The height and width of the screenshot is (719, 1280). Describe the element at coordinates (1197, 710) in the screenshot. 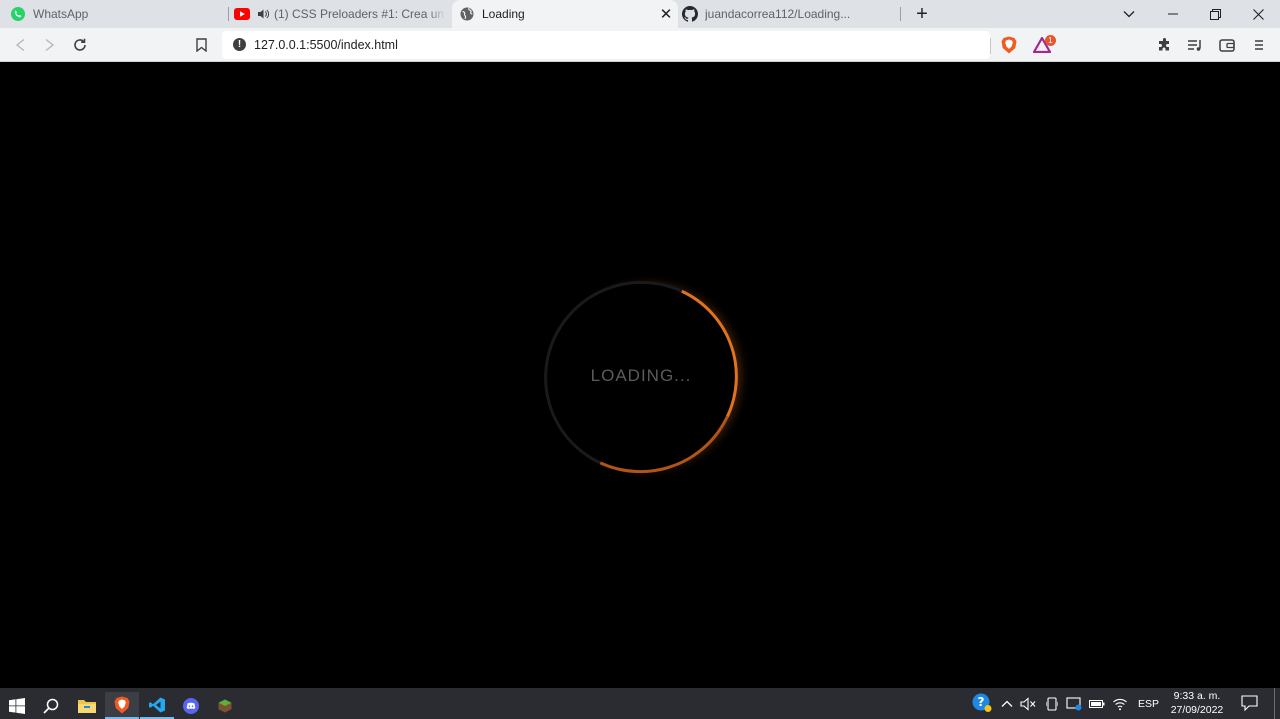

I see `clock-date: 27/09/2022` at that location.